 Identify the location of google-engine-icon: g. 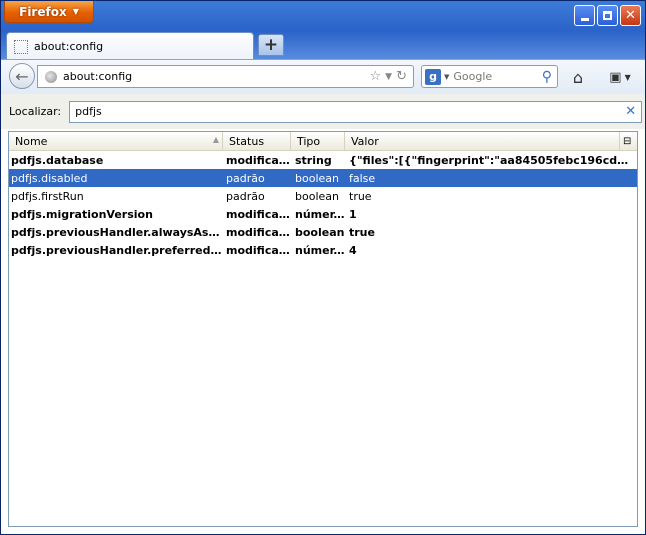
(433, 76).